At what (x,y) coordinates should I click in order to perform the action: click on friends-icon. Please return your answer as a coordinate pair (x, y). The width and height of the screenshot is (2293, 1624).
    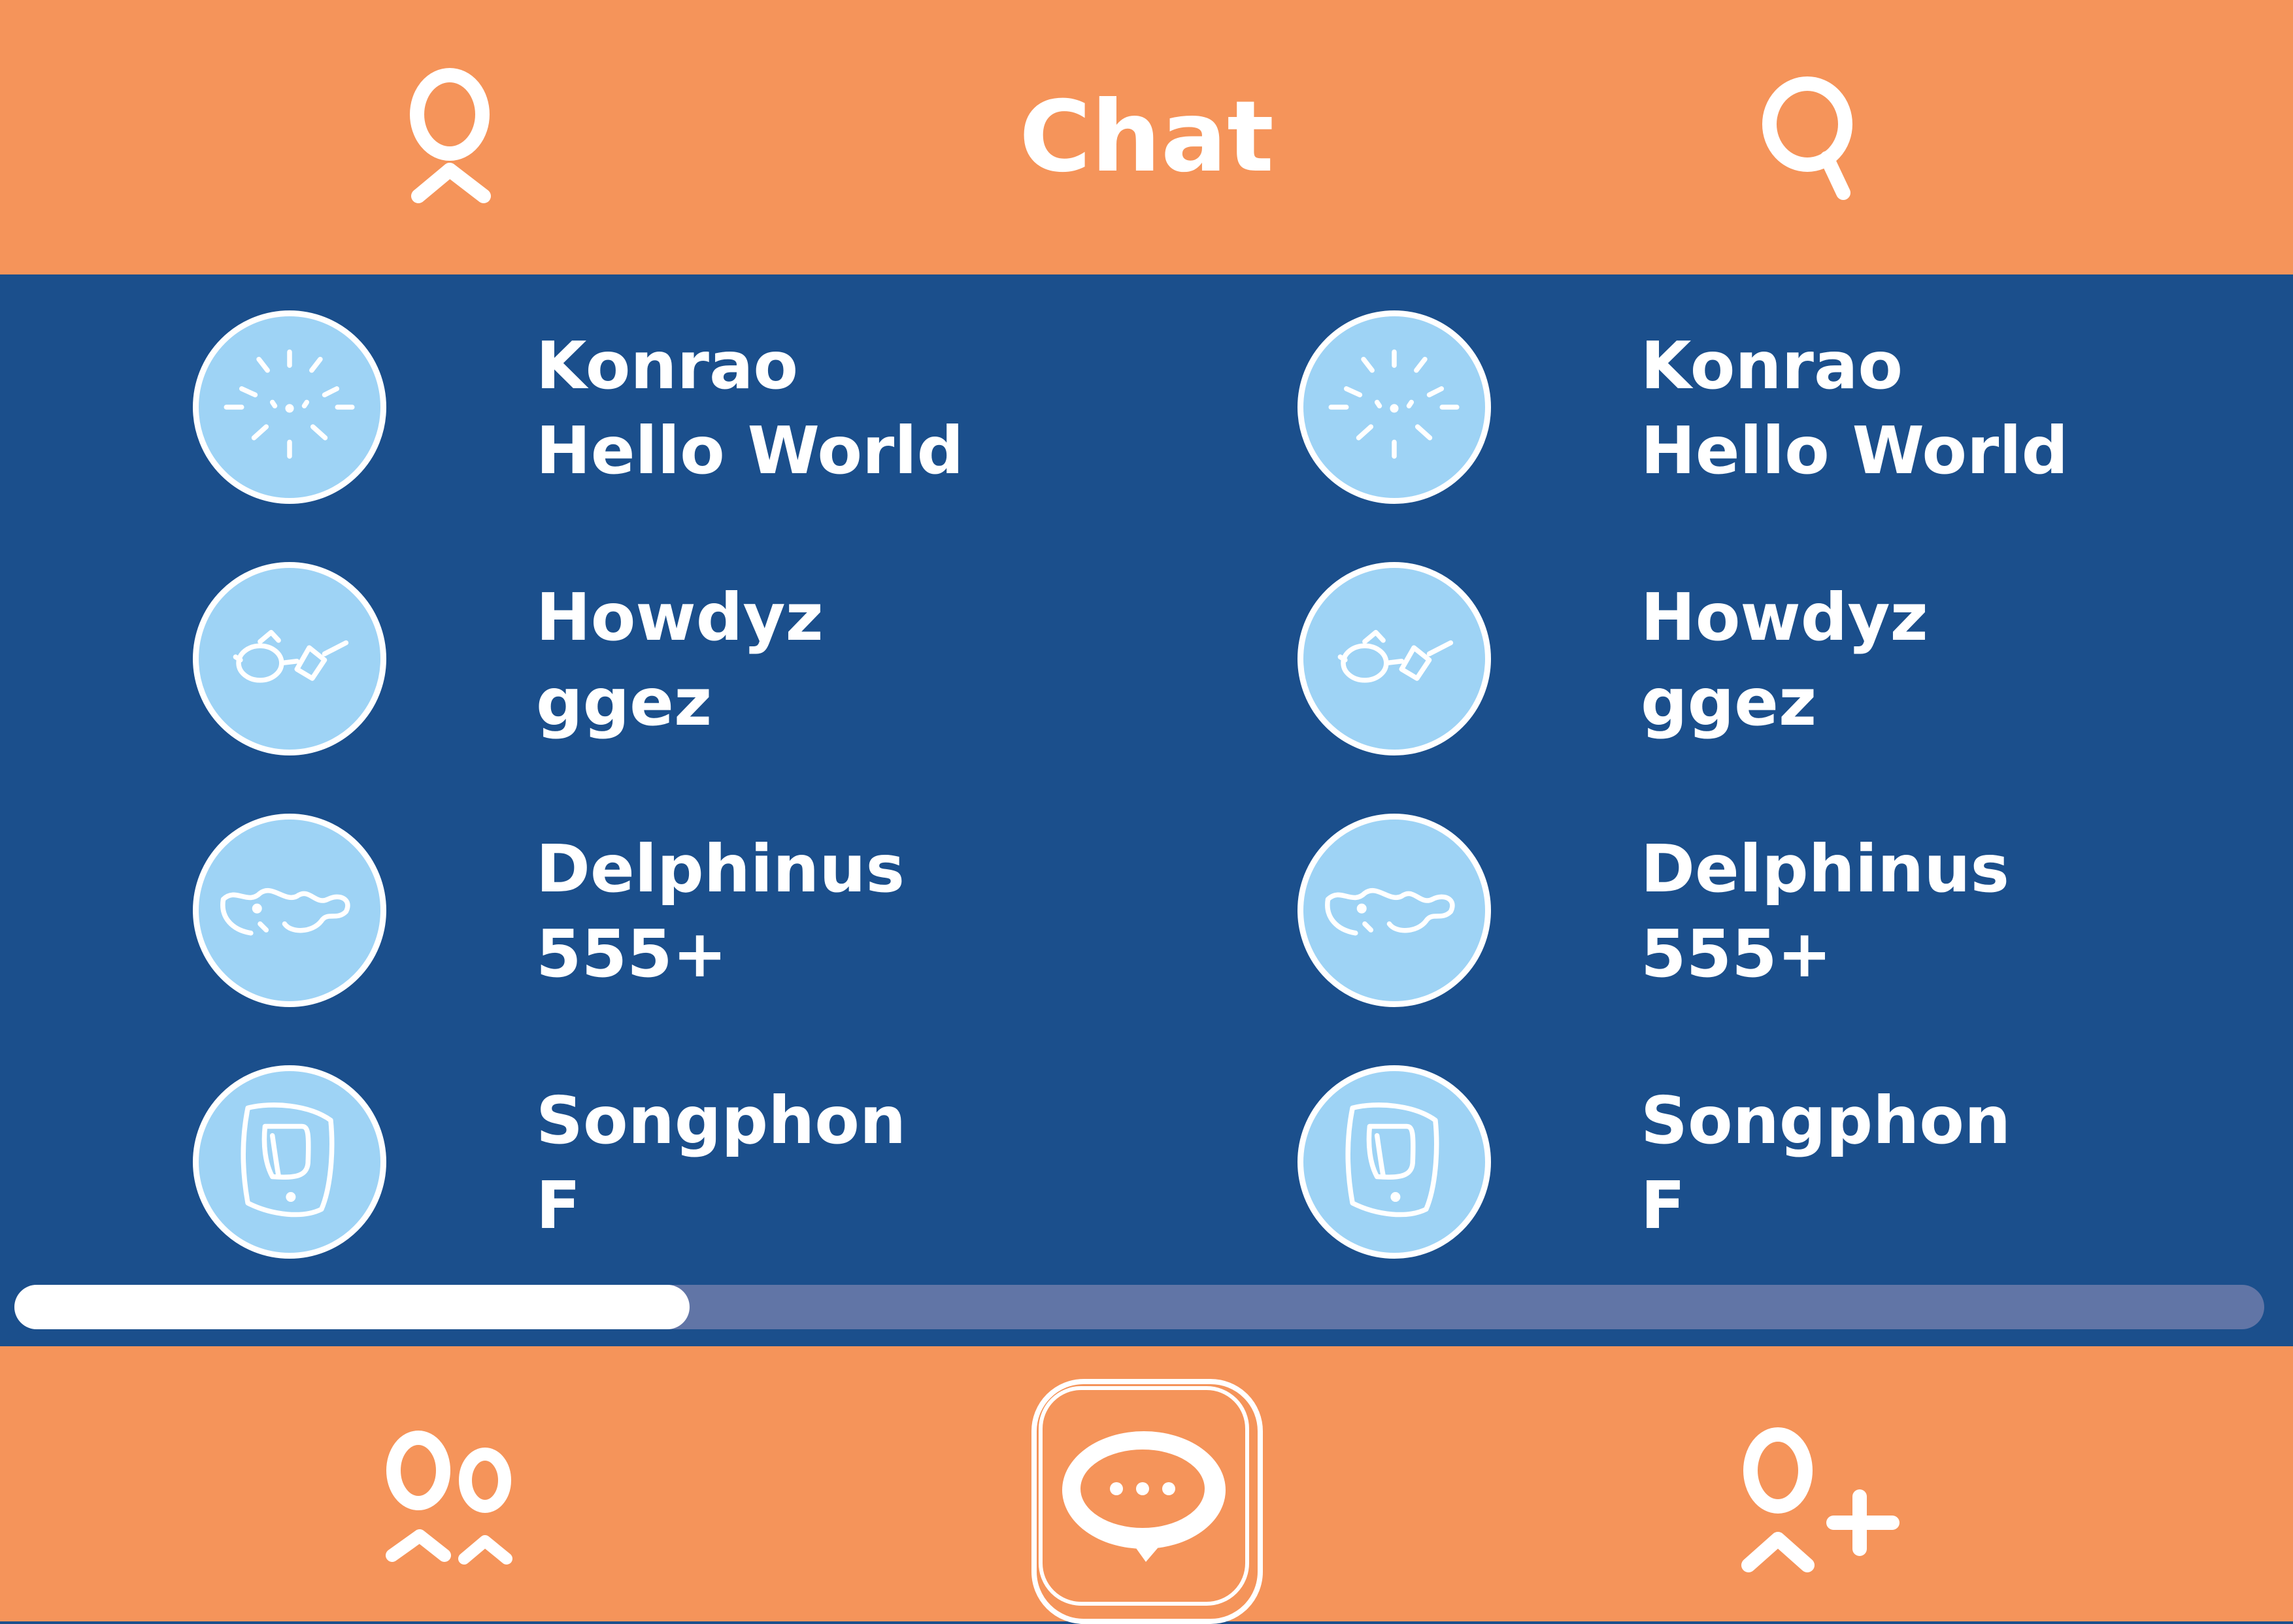
    Looking at the image, I should click on (448, 1504).